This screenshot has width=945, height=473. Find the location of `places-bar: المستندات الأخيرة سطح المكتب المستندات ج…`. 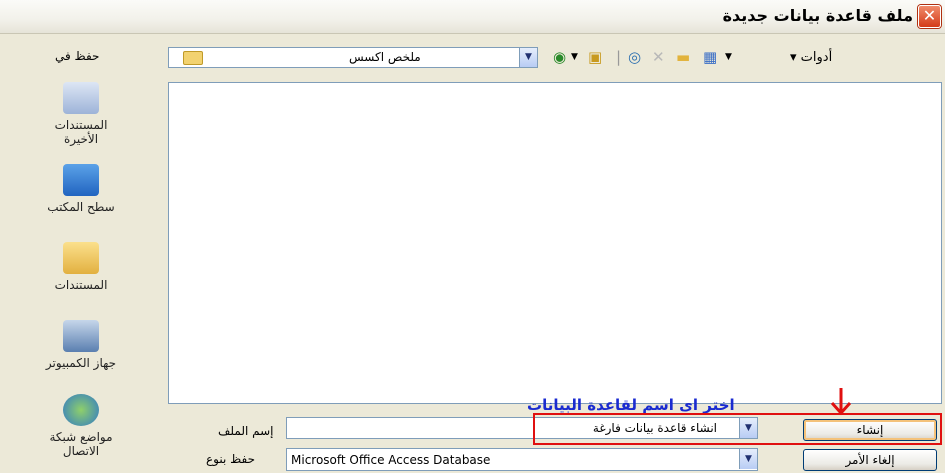

places-bar: المستندات الأخيرة سطح المكتب المستندات ج… is located at coordinates (81, 276).